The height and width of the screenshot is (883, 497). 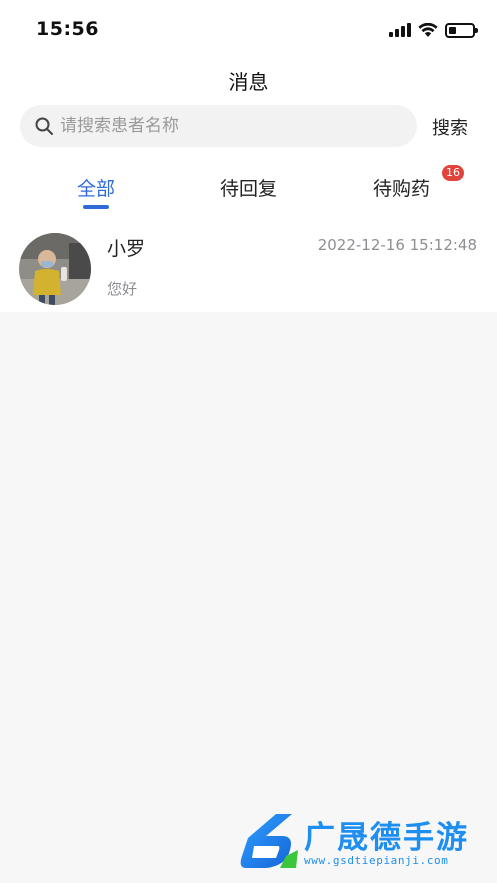 What do you see at coordinates (450, 127) in the screenshot?
I see `search-button: 搜索` at bounding box center [450, 127].